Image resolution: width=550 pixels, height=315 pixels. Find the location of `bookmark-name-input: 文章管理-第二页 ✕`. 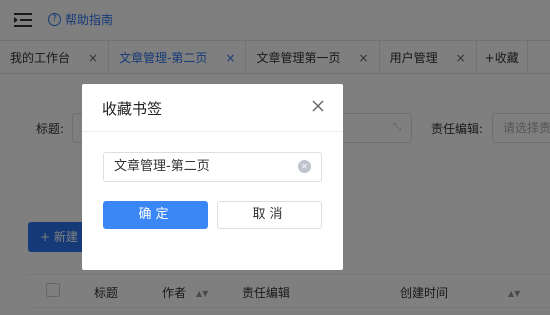

bookmark-name-input: 文章管理-第二页 ✕ is located at coordinates (212, 167).